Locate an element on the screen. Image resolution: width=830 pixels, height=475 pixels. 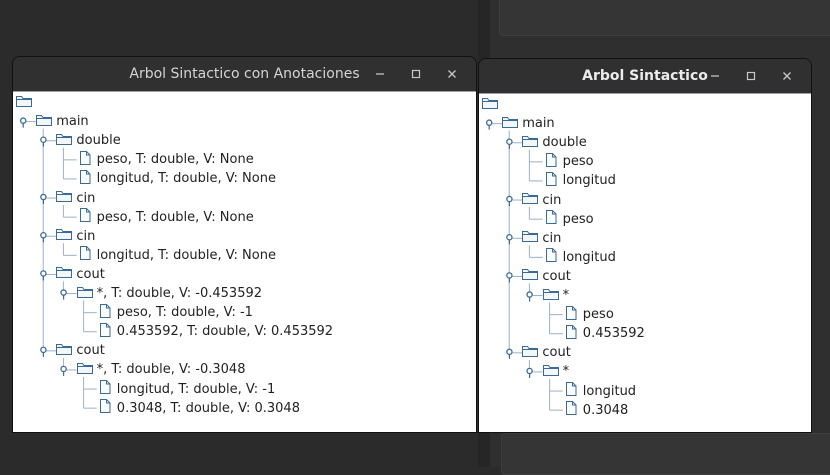
tree-node-label: peso is located at coordinates (598, 315).